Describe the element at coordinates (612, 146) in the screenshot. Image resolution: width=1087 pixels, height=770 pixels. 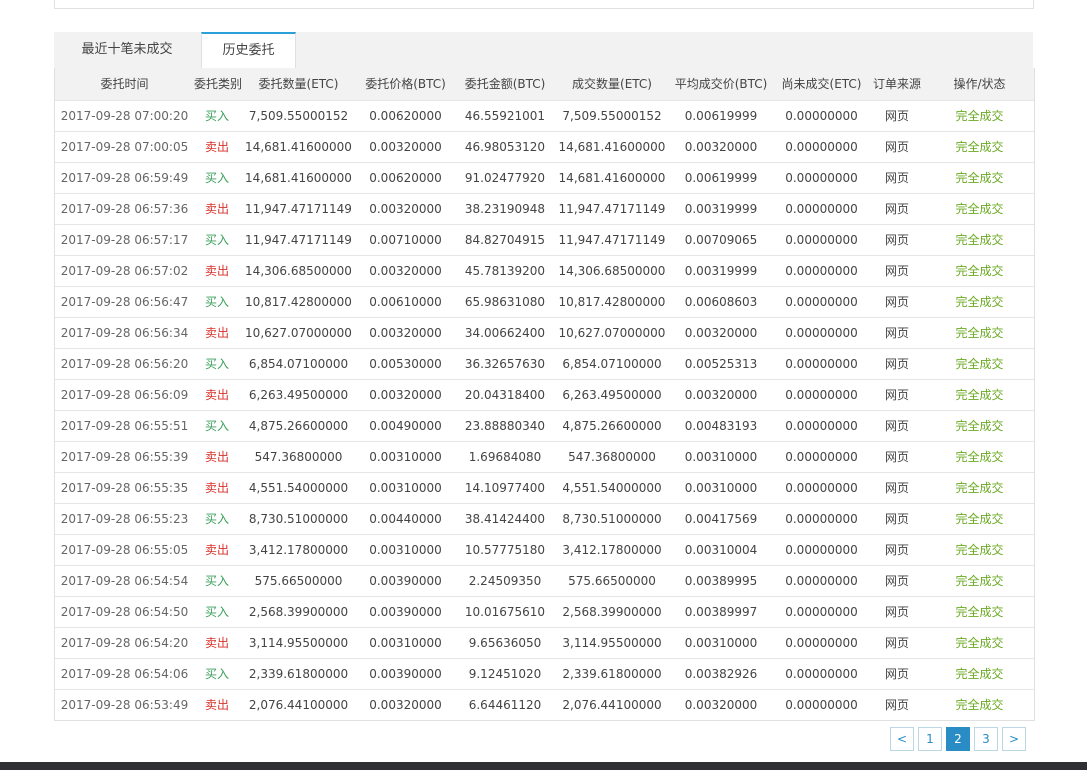
I see `cell-filled: 14,681.41600000` at that location.